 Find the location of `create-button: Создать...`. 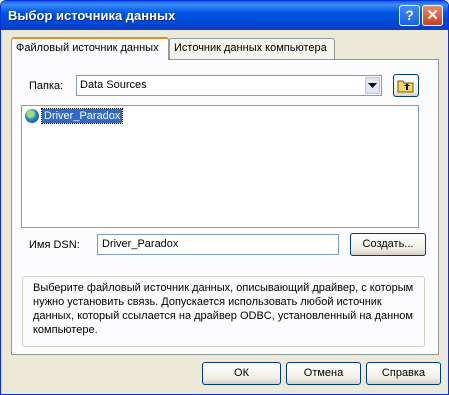

create-button: Создать... is located at coordinates (388, 244).